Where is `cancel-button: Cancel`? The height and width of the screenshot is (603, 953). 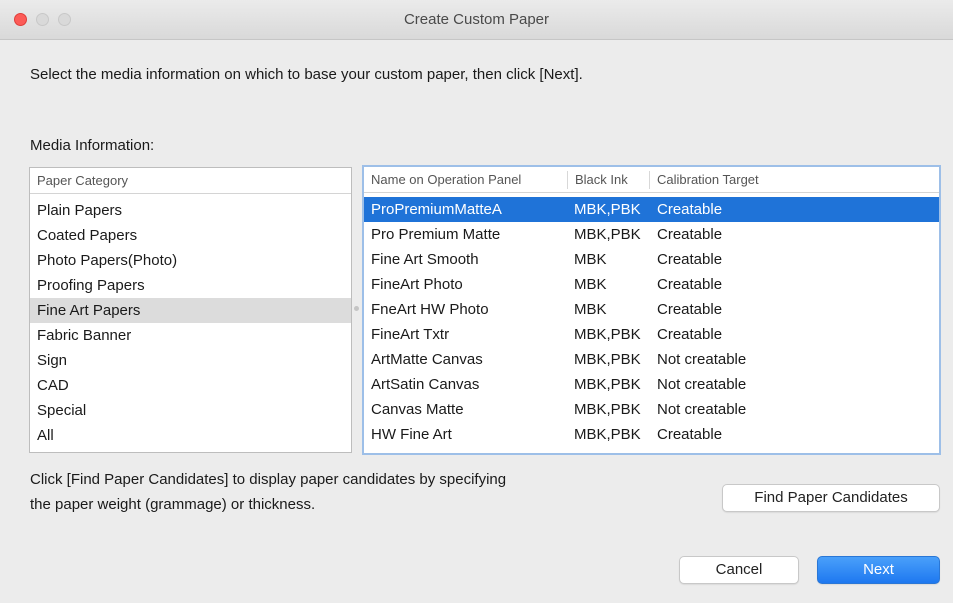
cancel-button: Cancel is located at coordinates (739, 570).